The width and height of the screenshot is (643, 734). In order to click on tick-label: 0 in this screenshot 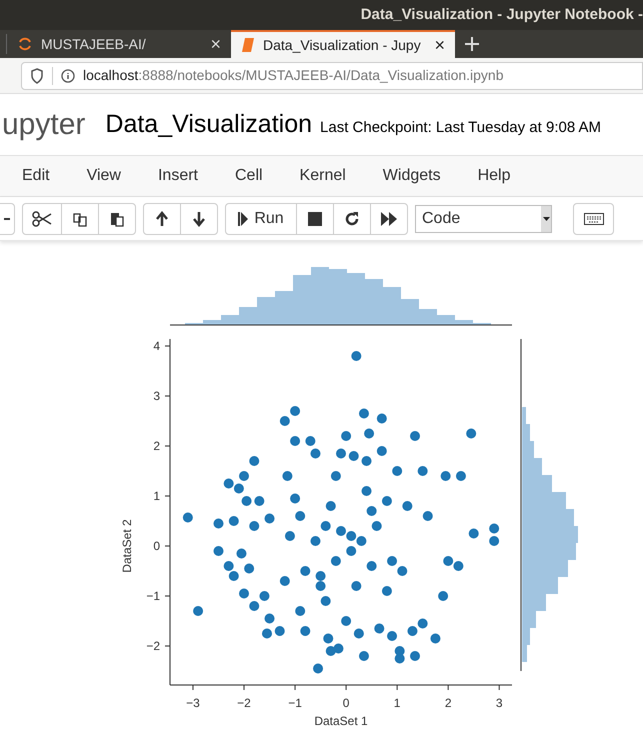, I will do `click(346, 703)`.